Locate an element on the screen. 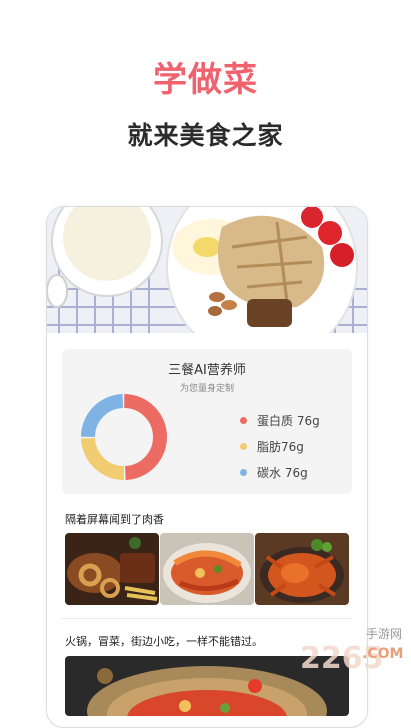 The width and height of the screenshot is (411, 728). site-watermark-logo: 2265 手游网 .COM is located at coordinates (355, 659).